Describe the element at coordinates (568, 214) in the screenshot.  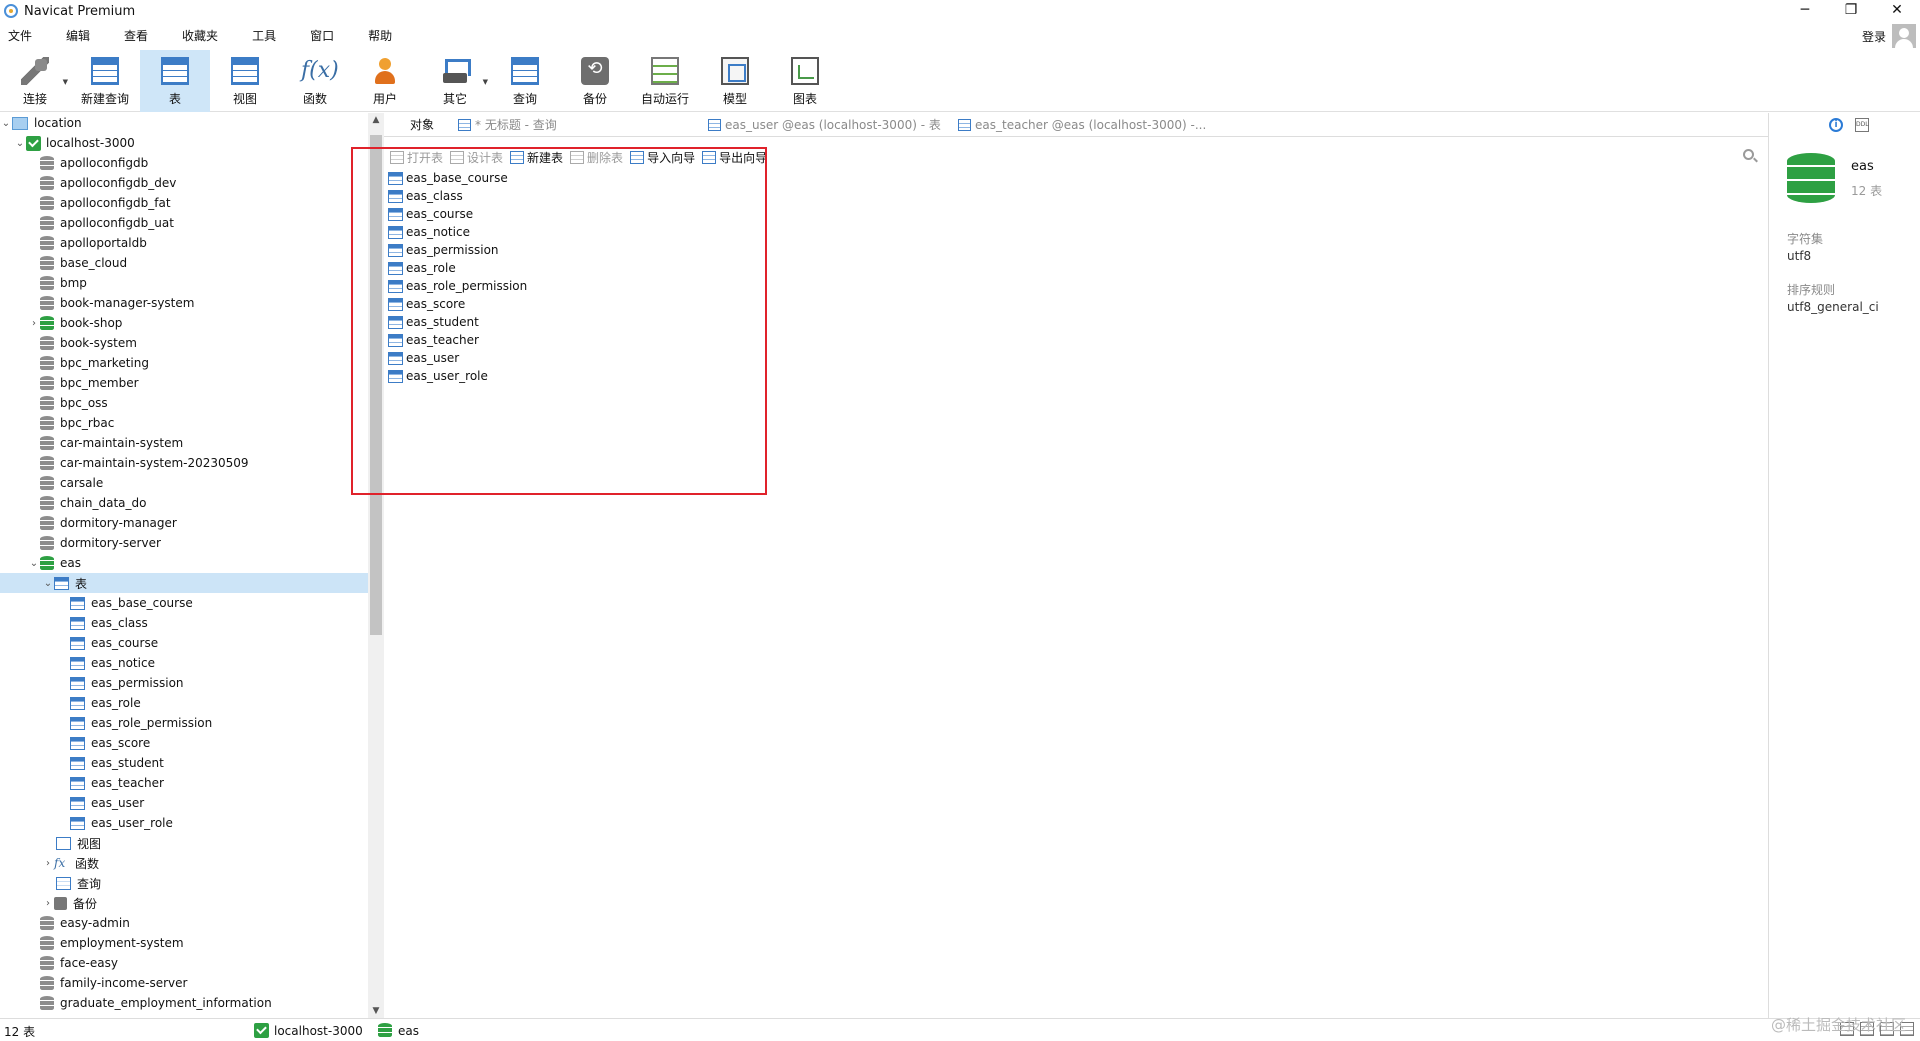
I see `object-list-item: eas_course` at that location.